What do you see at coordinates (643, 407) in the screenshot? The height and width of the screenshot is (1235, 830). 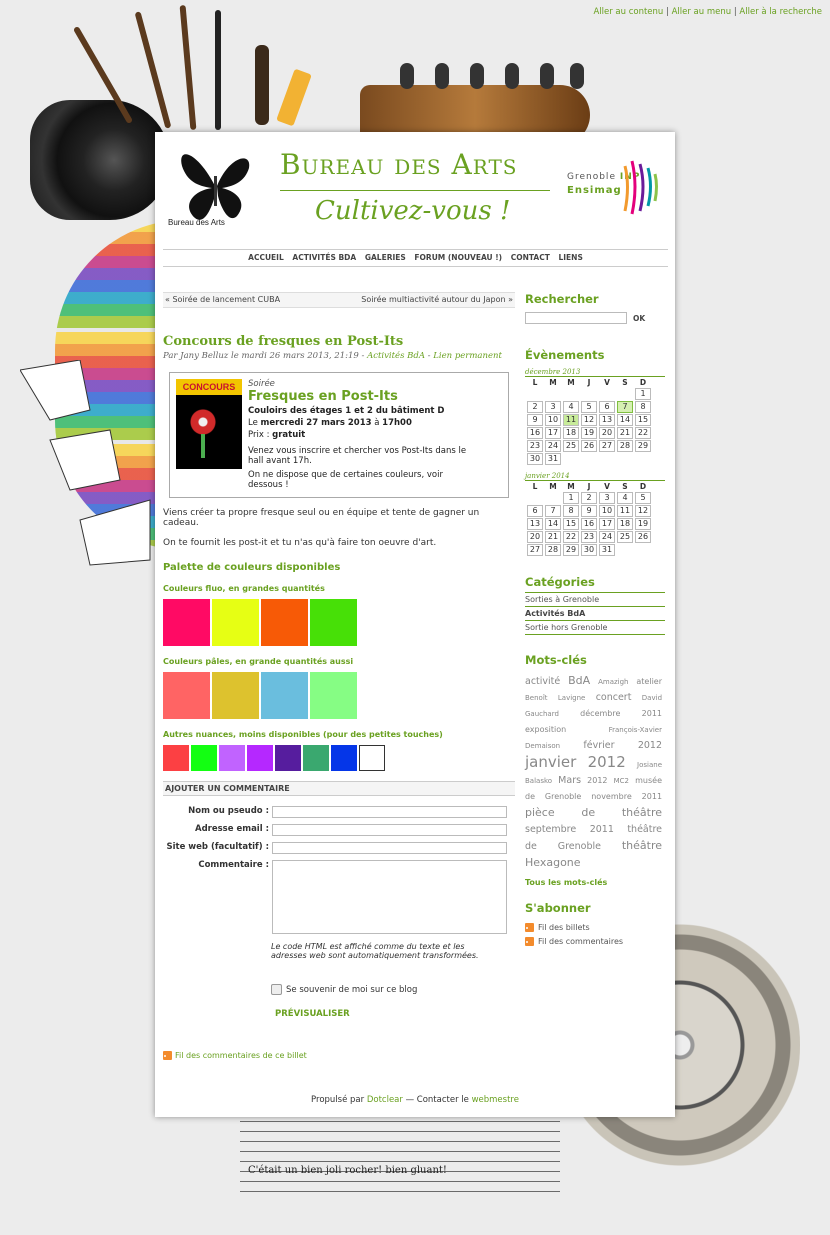 I see `calendar-day: 8` at bounding box center [643, 407].